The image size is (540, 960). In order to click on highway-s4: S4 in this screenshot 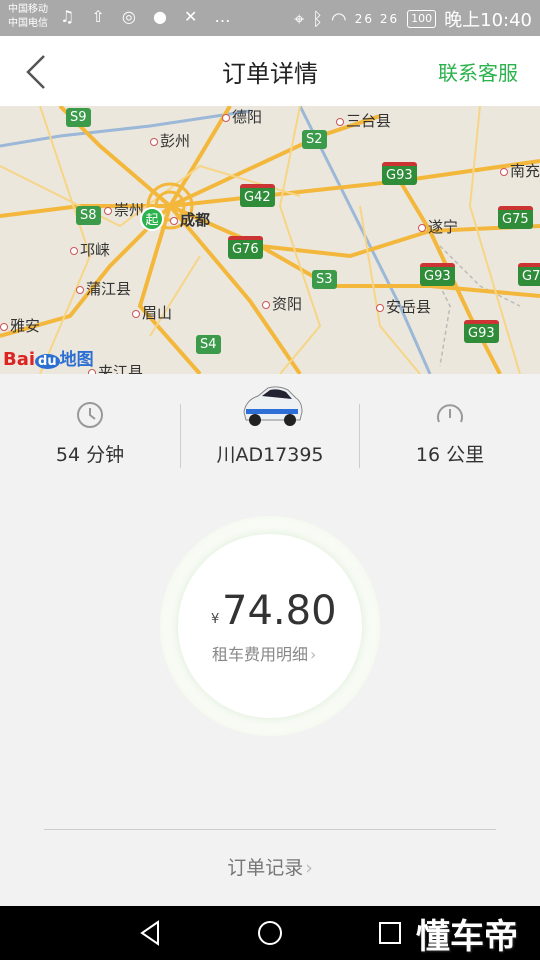, I will do `click(208, 344)`.